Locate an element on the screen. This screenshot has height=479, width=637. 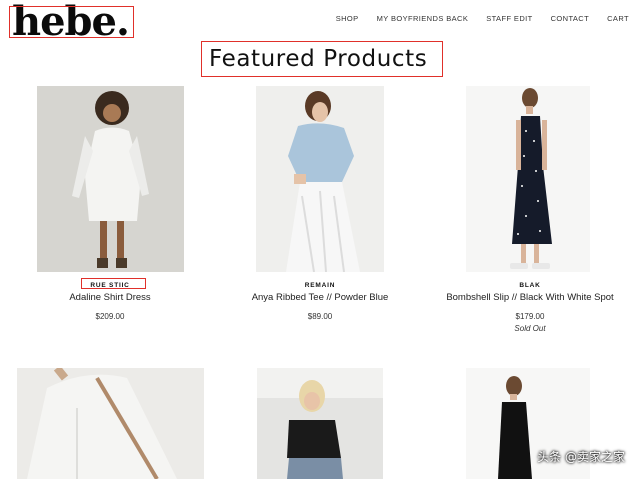
product-image-anya is located at coordinates (320, 179).